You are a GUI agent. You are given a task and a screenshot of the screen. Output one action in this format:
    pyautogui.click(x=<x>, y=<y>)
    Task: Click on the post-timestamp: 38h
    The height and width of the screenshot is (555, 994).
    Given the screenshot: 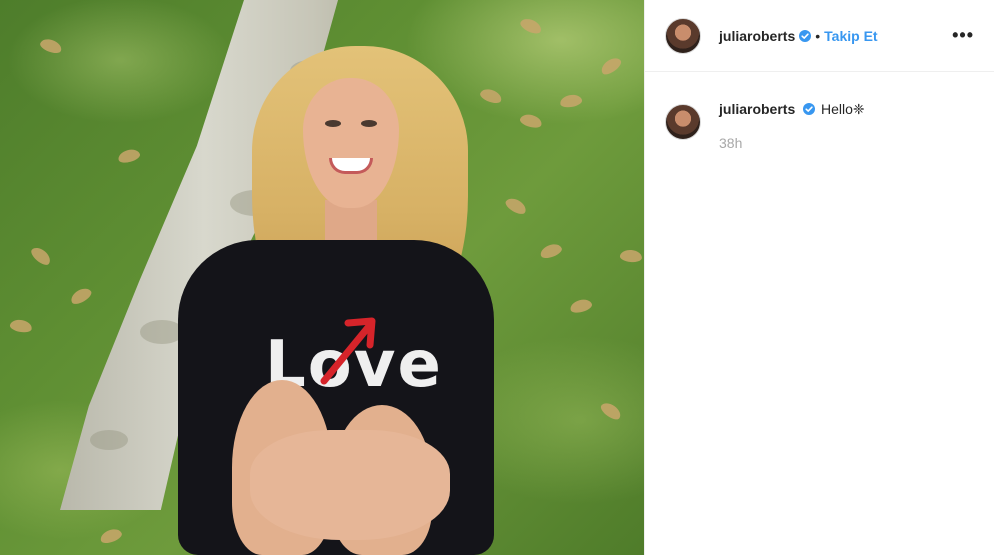 What is the action you would take?
    pyautogui.click(x=792, y=143)
    